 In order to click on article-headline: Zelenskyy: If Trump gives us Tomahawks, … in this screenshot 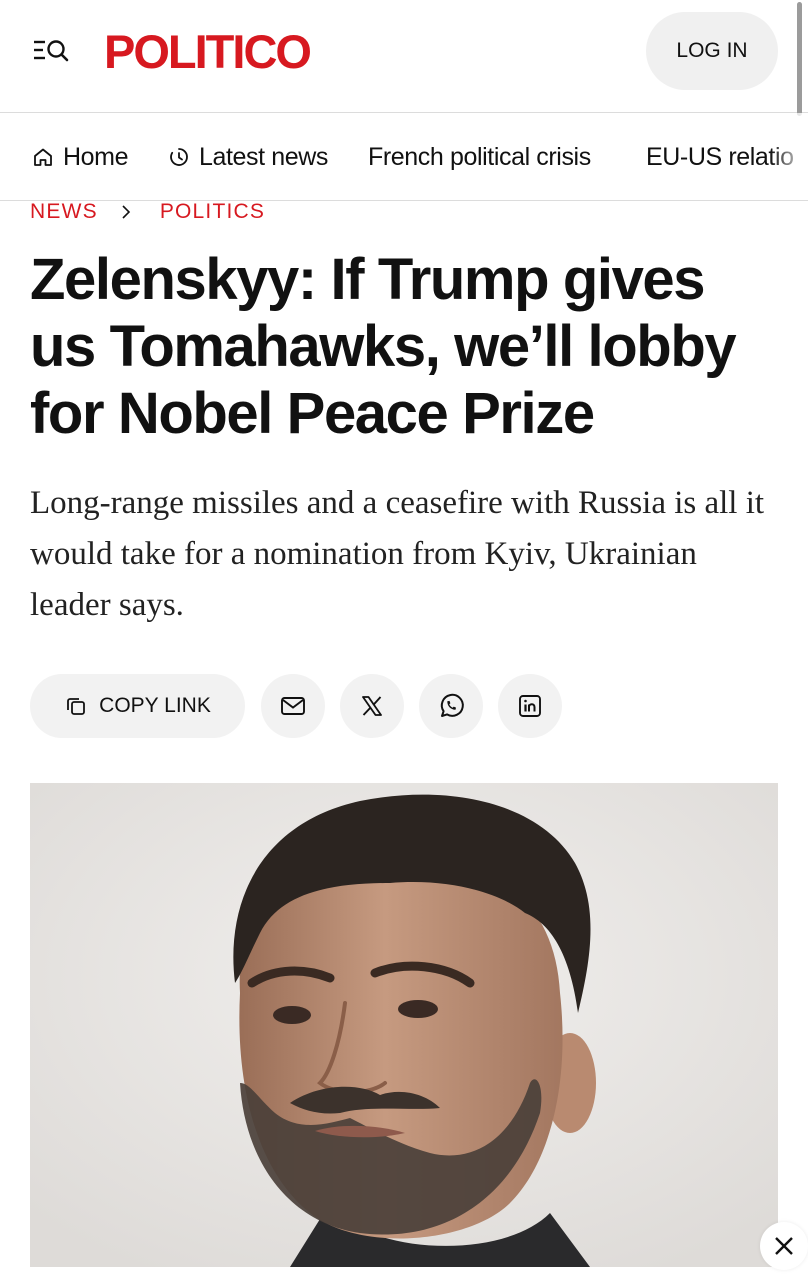, I will do `click(383, 346)`.